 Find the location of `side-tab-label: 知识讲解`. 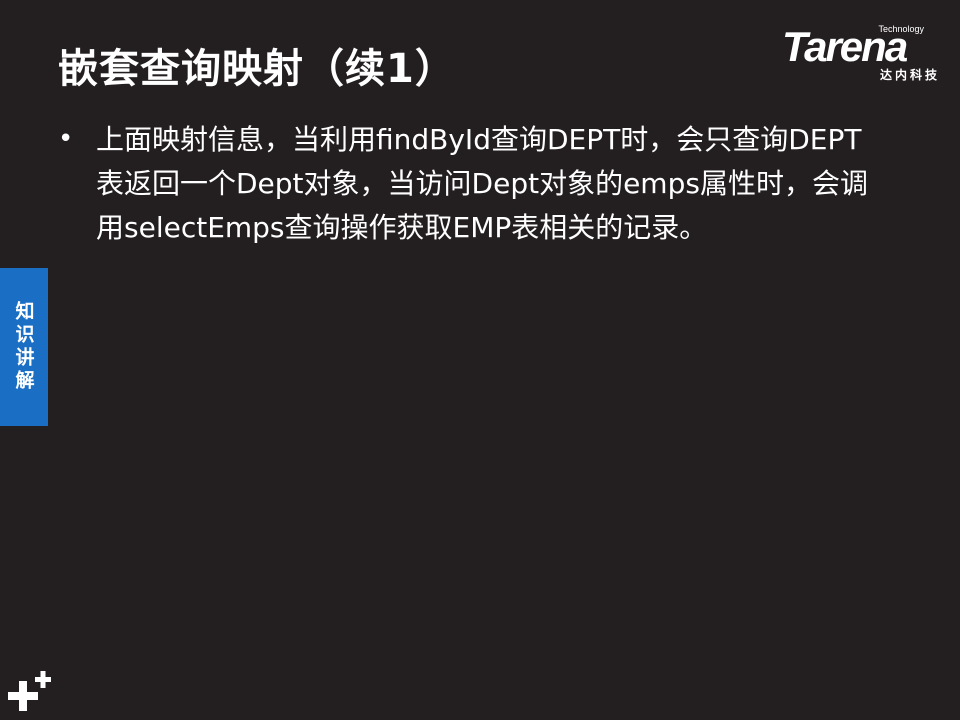

side-tab-label: 知识讲解 is located at coordinates (23, 347).